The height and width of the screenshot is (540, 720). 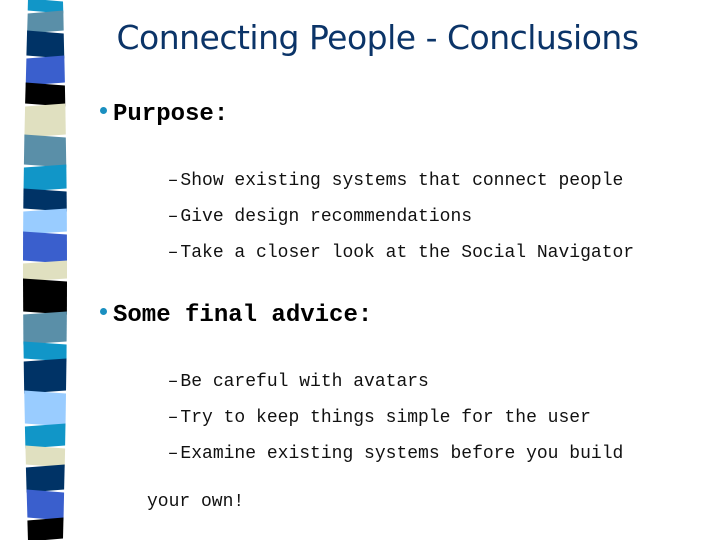 I want to click on slide-title: Connecting People - Conclusions, so click(x=377, y=37).